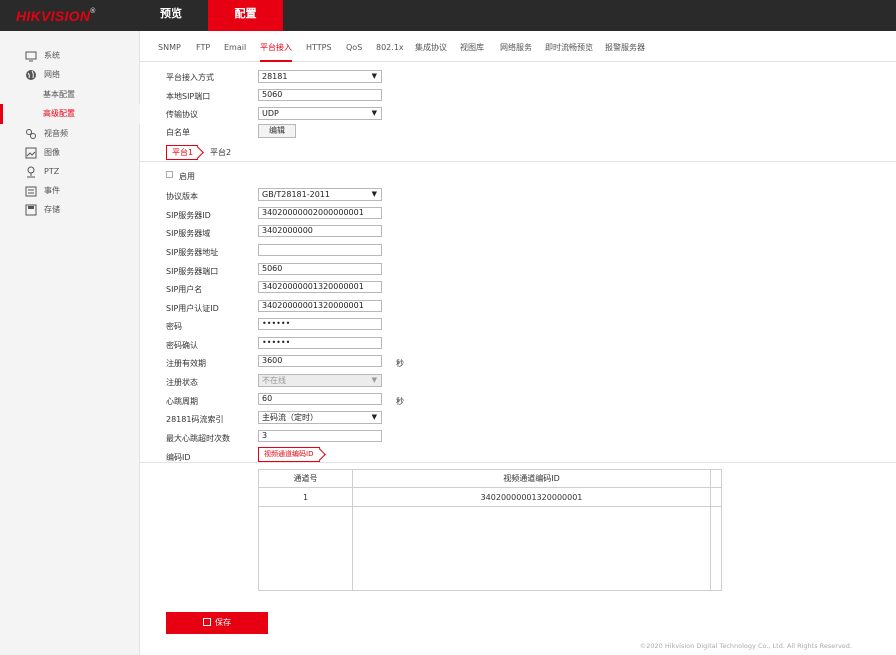 This screenshot has height=655, width=896. Describe the element at coordinates (320, 324) in the screenshot. I see `password-input: ••••••` at that location.